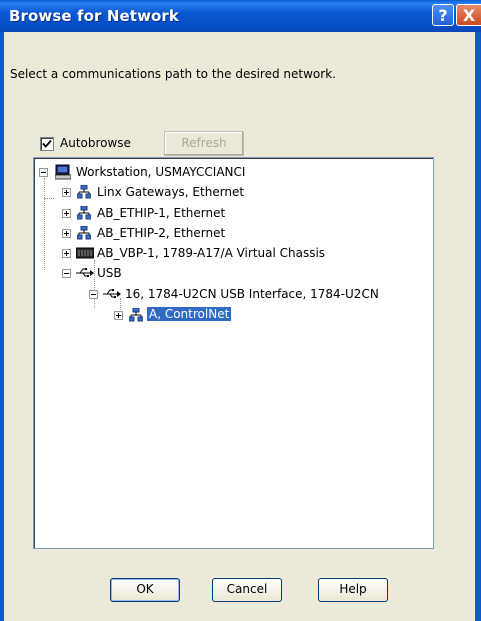  What do you see at coordinates (478, 326) in the screenshot?
I see `window-frame-right` at bounding box center [478, 326].